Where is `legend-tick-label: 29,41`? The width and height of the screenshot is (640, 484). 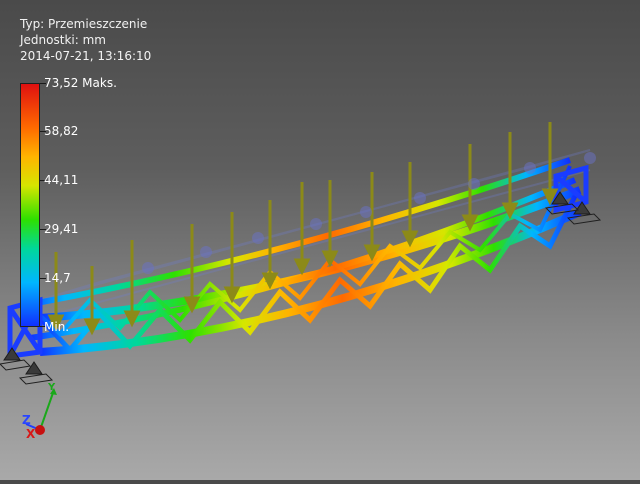 legend-tick-label: 29,41 is located at coordinates (61, 229).